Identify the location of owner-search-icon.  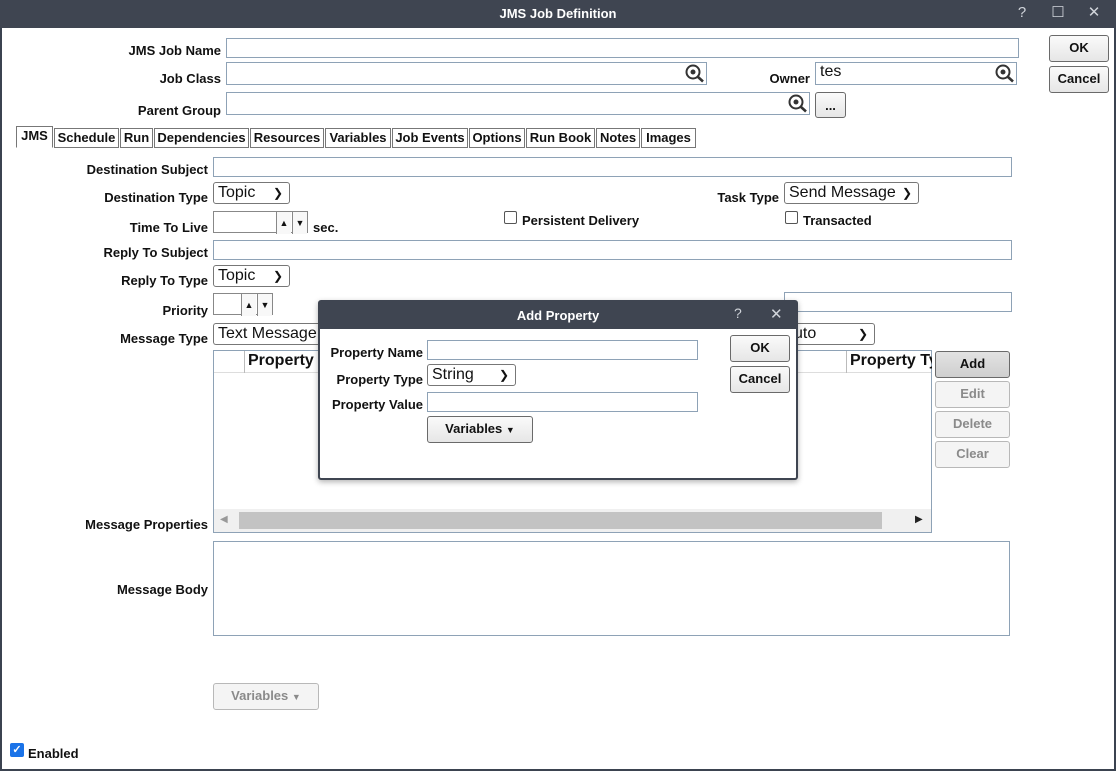
(1005, 73).